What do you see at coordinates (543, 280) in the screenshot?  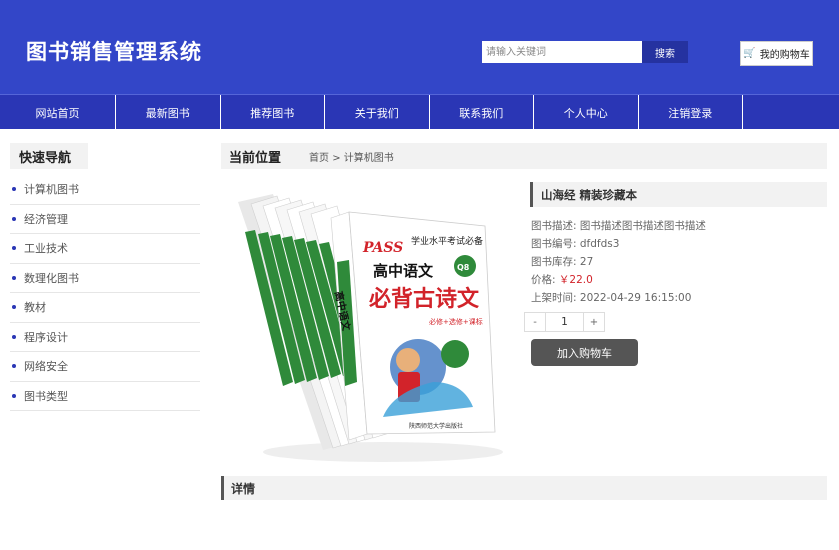 I see `price-label: 价格:` at bounding box center [543, 280].